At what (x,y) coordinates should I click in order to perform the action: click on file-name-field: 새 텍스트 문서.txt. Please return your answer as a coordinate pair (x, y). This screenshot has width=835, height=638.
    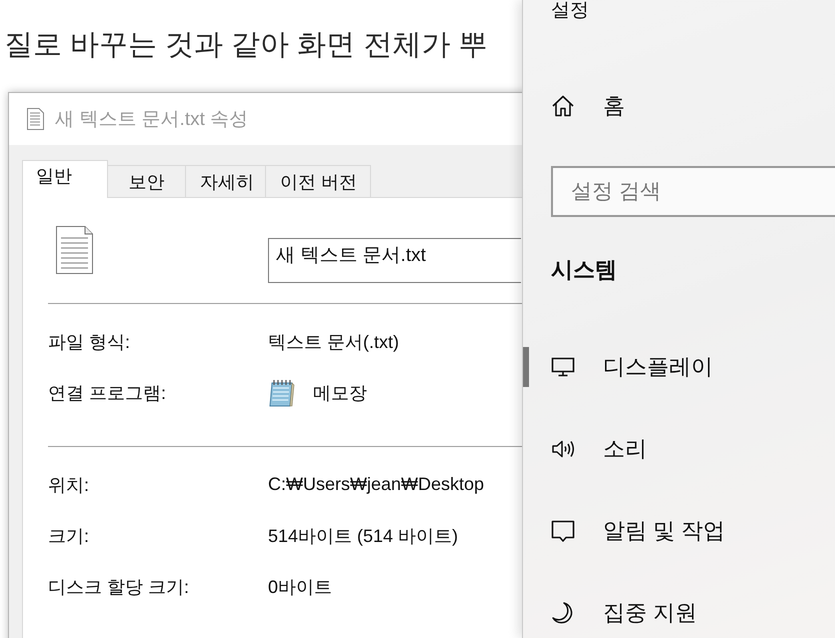
    Looking at the image, I should click on (394, 260).